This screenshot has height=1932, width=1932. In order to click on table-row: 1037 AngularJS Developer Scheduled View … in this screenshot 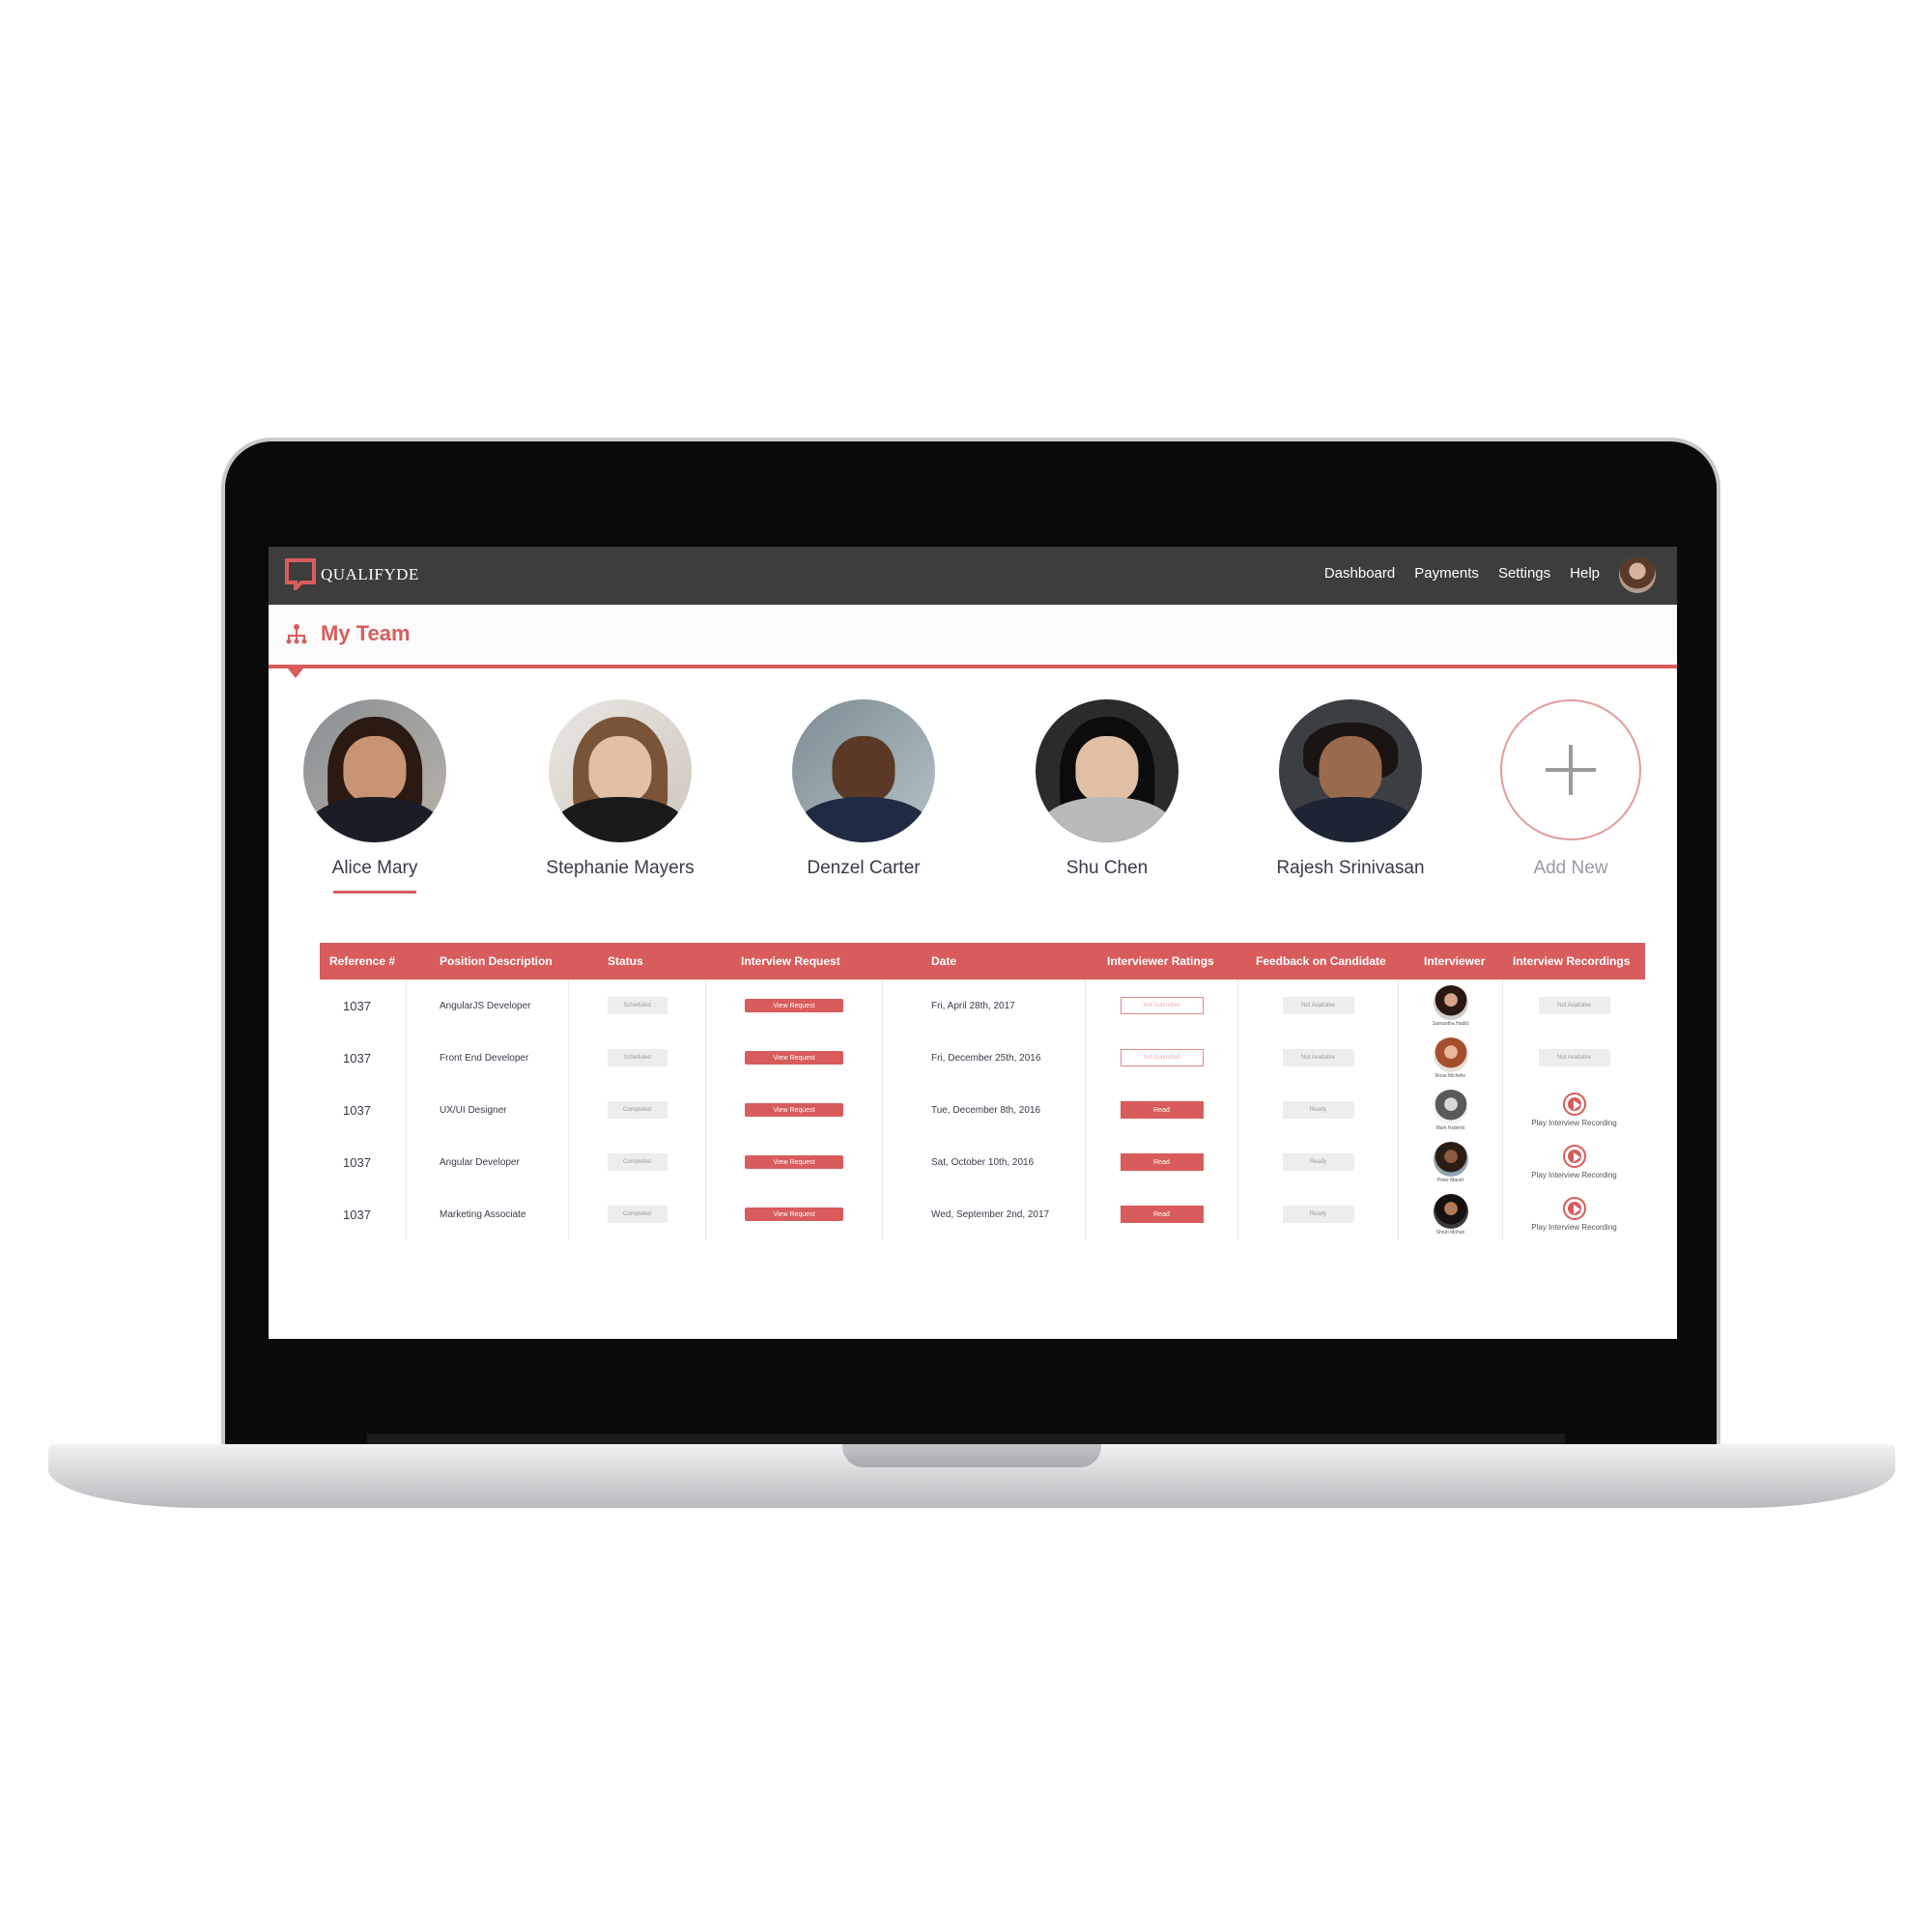, I will do `click(982, 1006)`.